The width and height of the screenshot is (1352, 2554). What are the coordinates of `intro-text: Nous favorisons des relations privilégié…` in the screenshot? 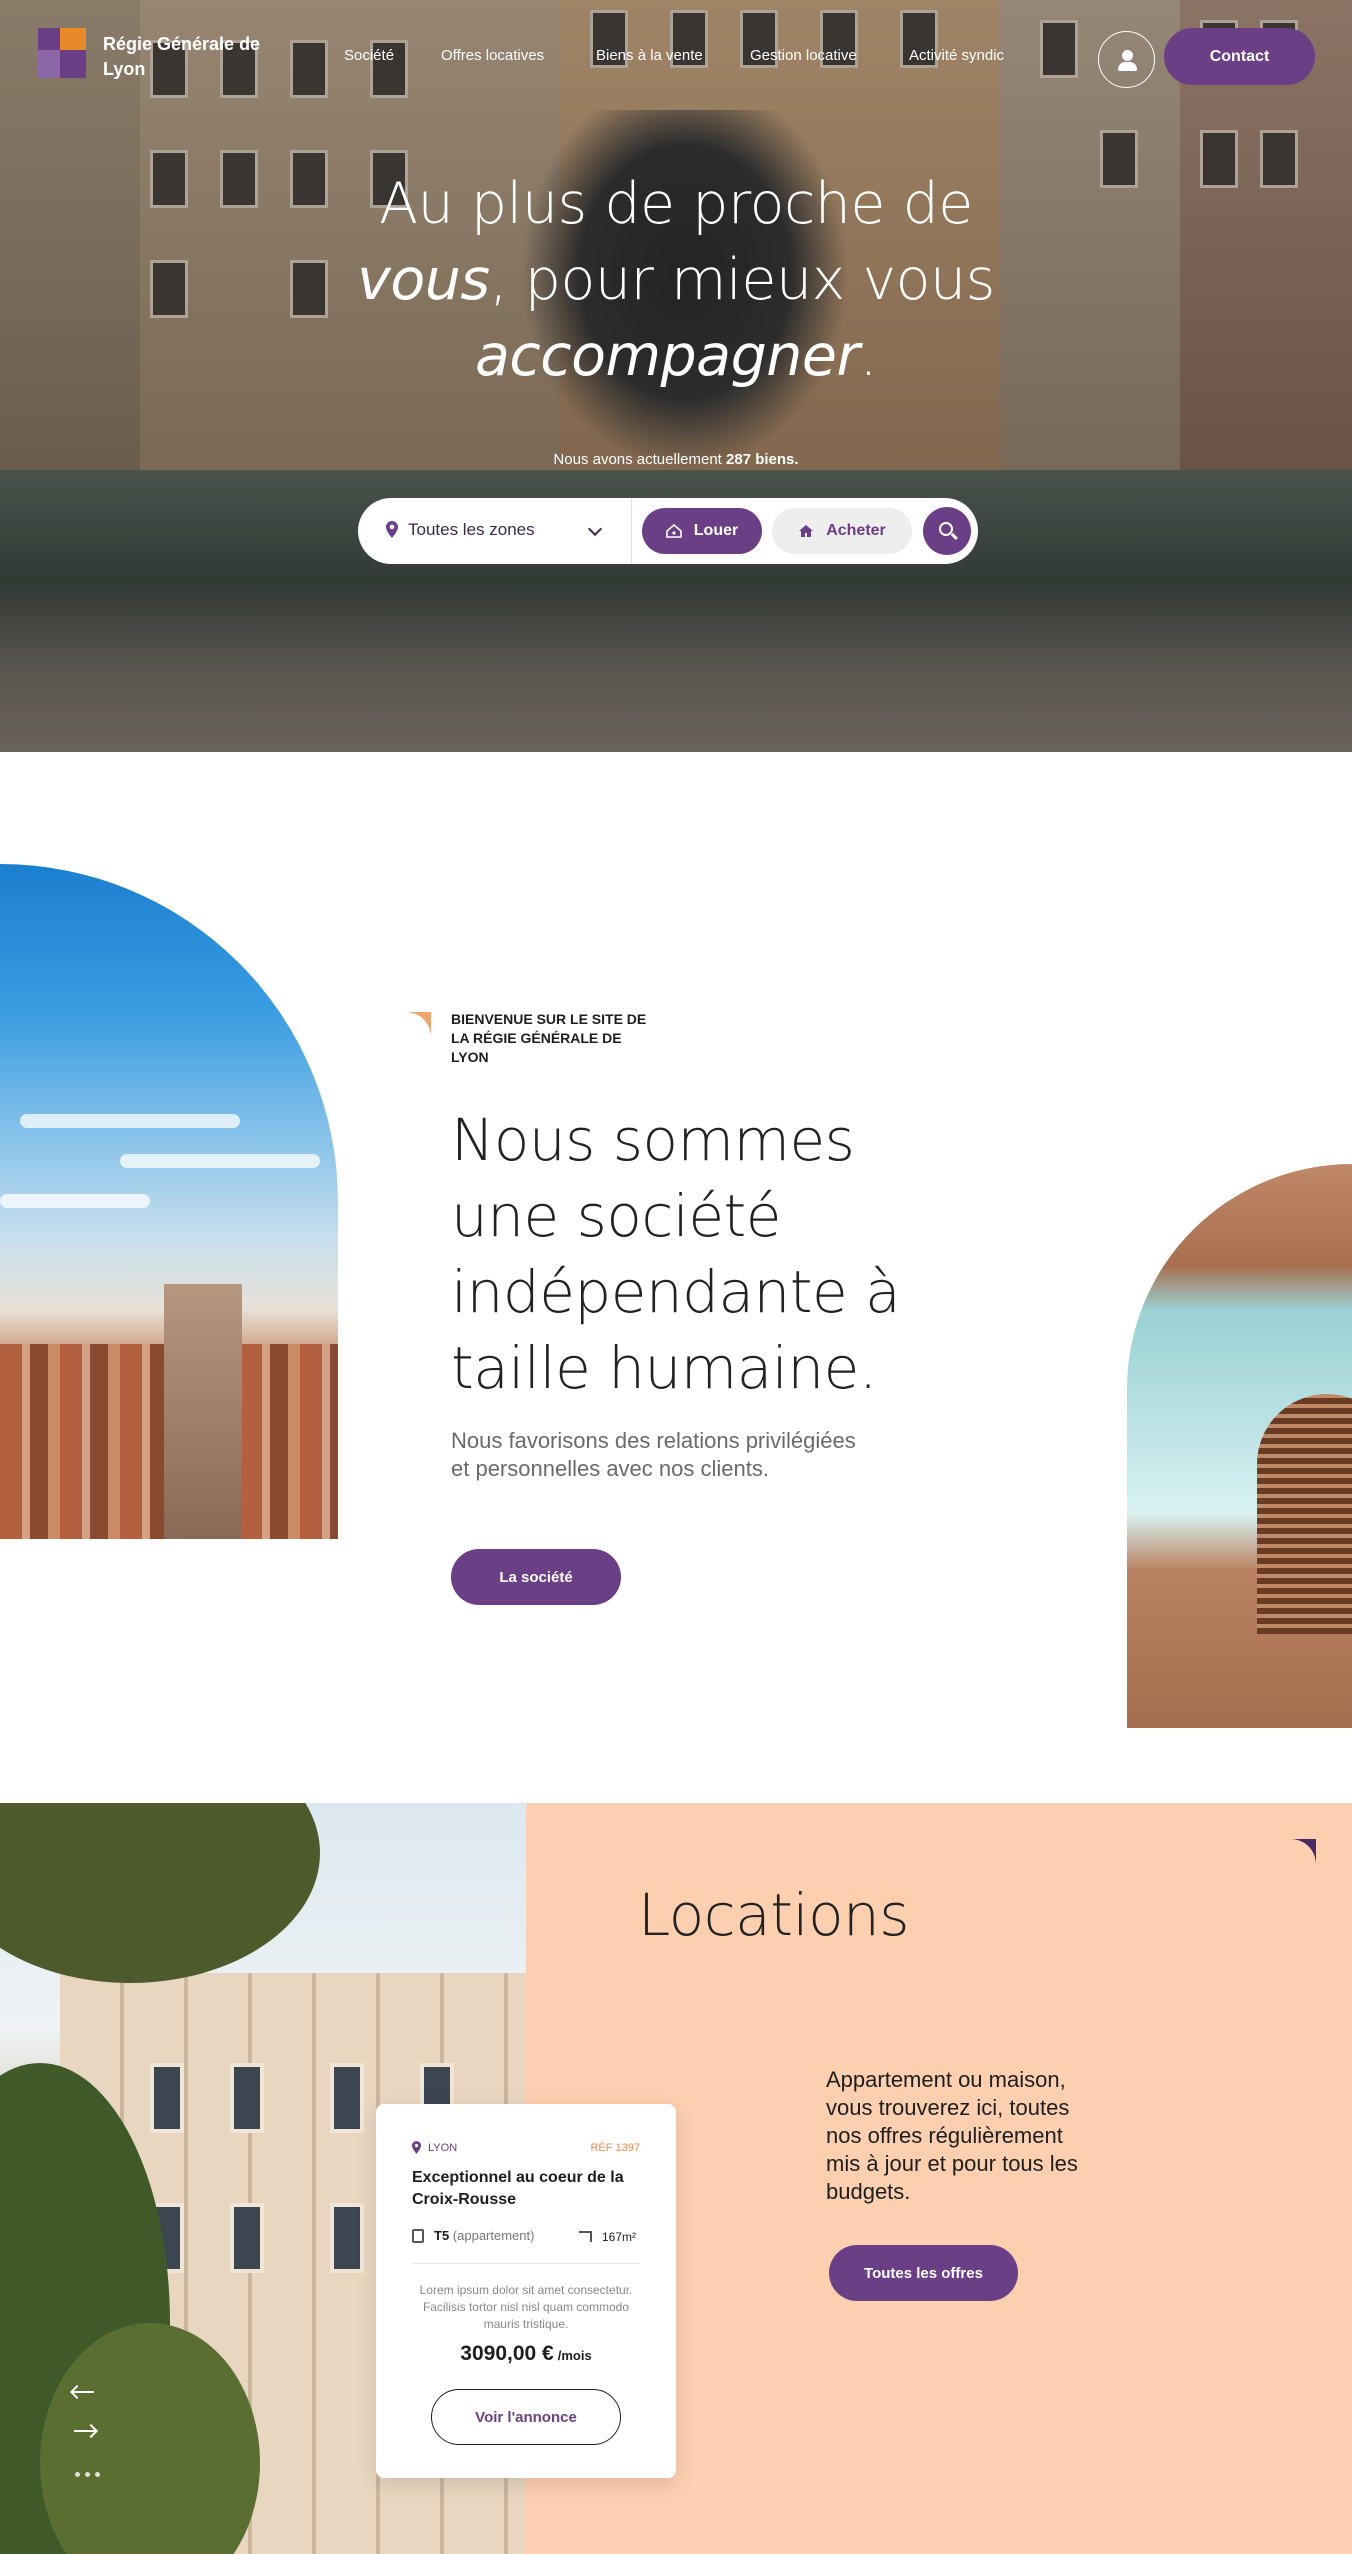 It's located at (653, 1454).